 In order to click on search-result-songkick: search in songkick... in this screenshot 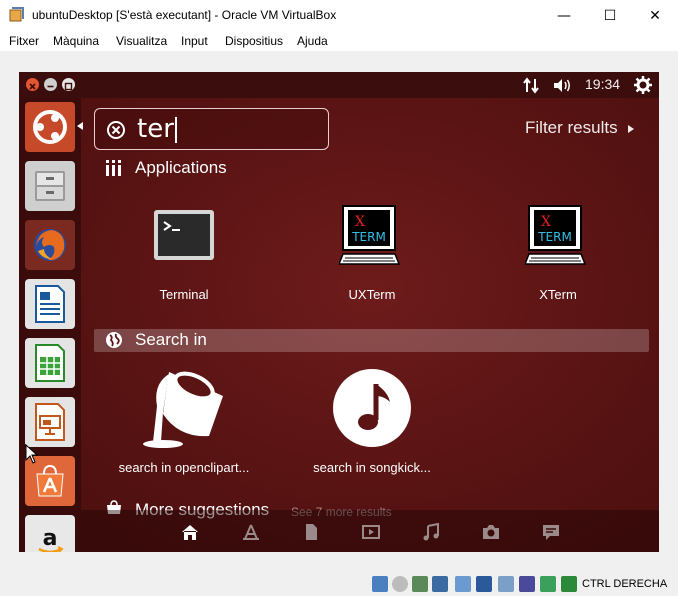, I will do `click(372, 424)`.